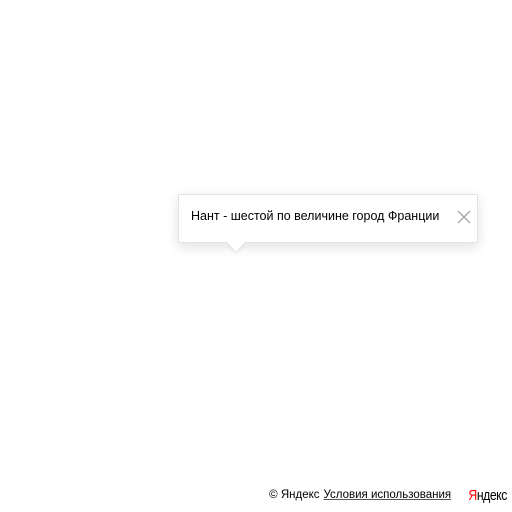 Image resolution: width=512 pixels, height=512 pixels. What do you see at coordinates (464, 217) in the screenshot?
I see `close-icon` at bounding box center [464, 217].